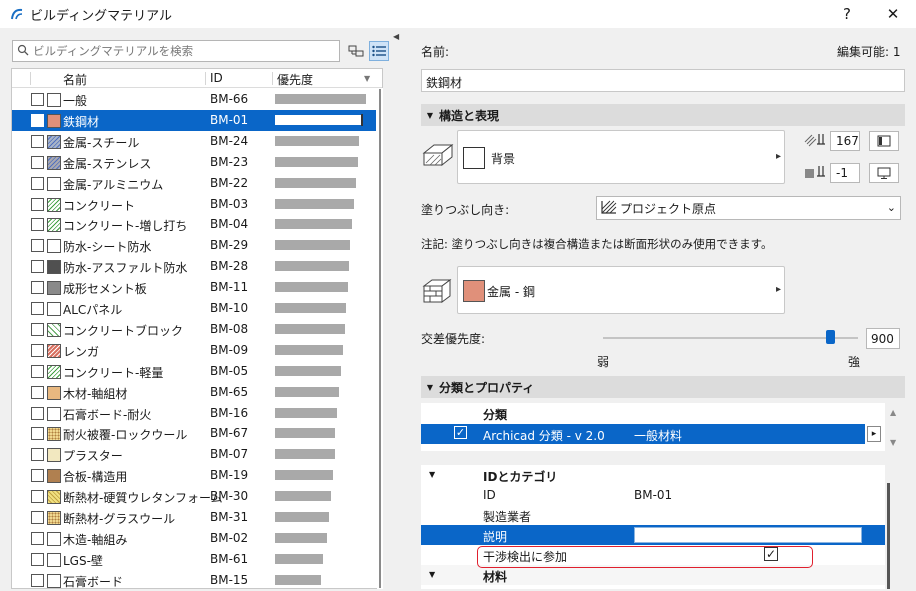 This screenshot has width=916, height=591. What do you see at coordinates (216, 78) in the screenshot?
I see `column-header-id: ID` at bounding box center [216, 78].